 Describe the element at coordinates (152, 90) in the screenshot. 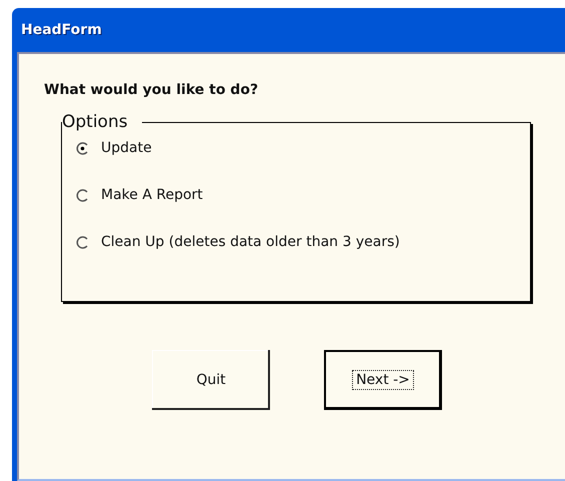

I see `question-text: What would you like to do?` at that location.